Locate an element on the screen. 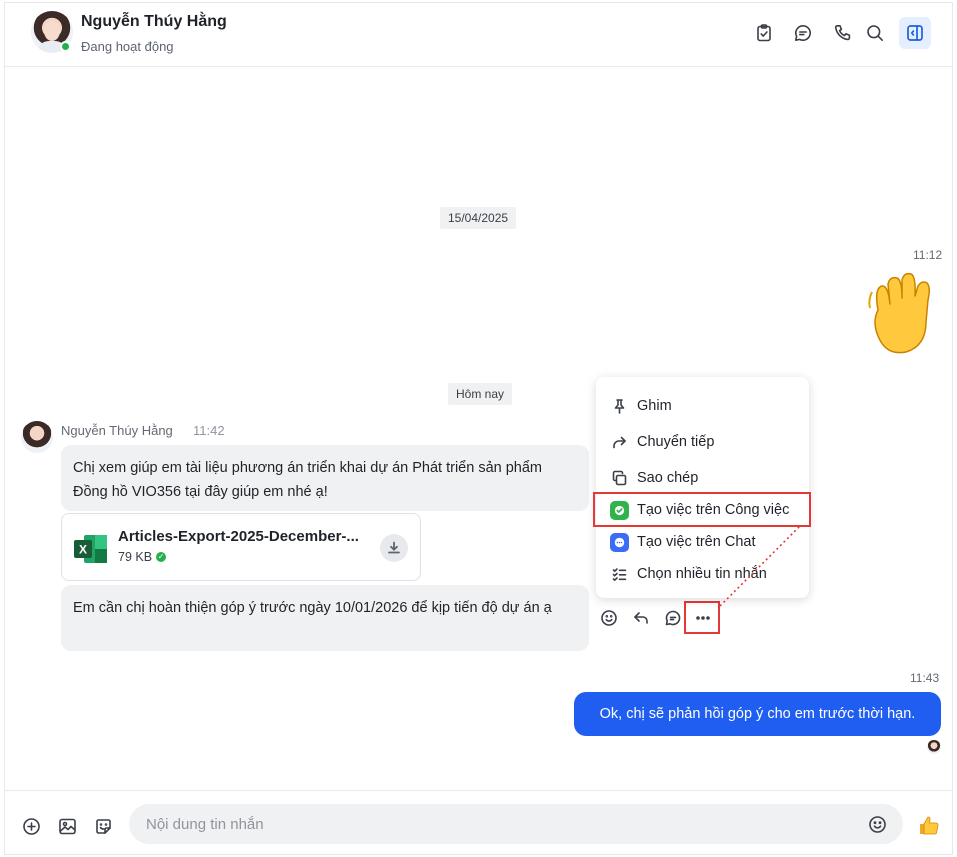 This screenshot has width=957, height=857. forward-icon is located at coordinates (619, 442).